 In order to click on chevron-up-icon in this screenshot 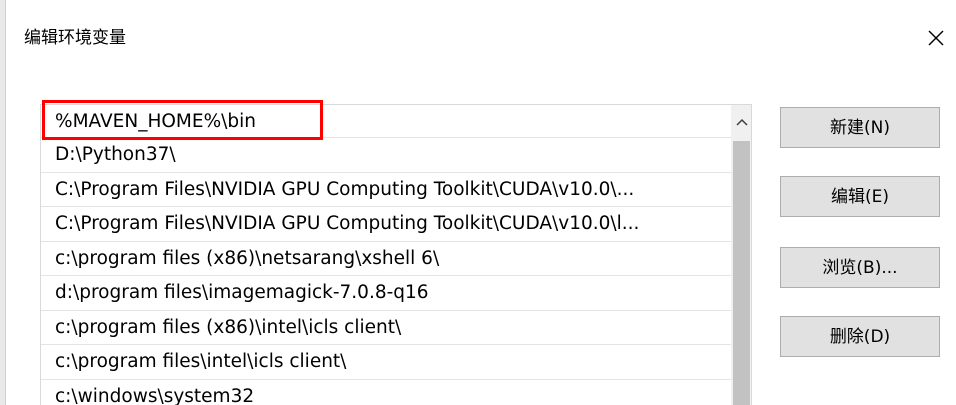, I will do `click(741, 122)`.